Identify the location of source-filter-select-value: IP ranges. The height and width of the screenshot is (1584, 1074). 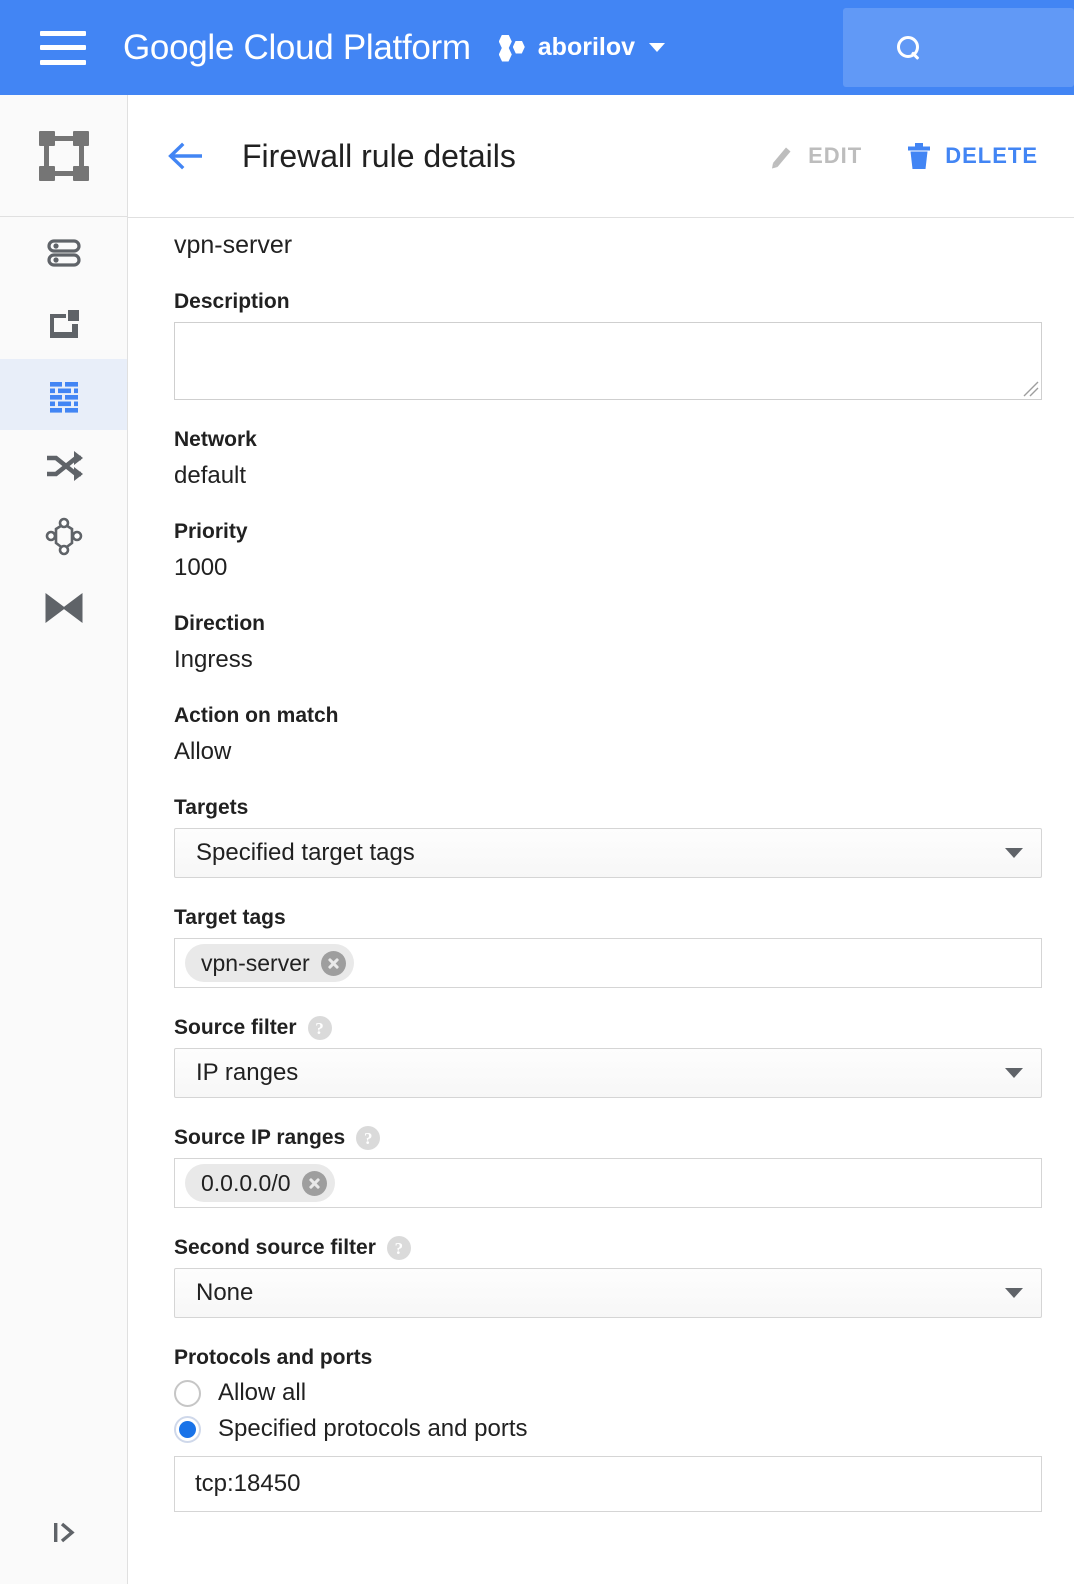
(247, 1072).